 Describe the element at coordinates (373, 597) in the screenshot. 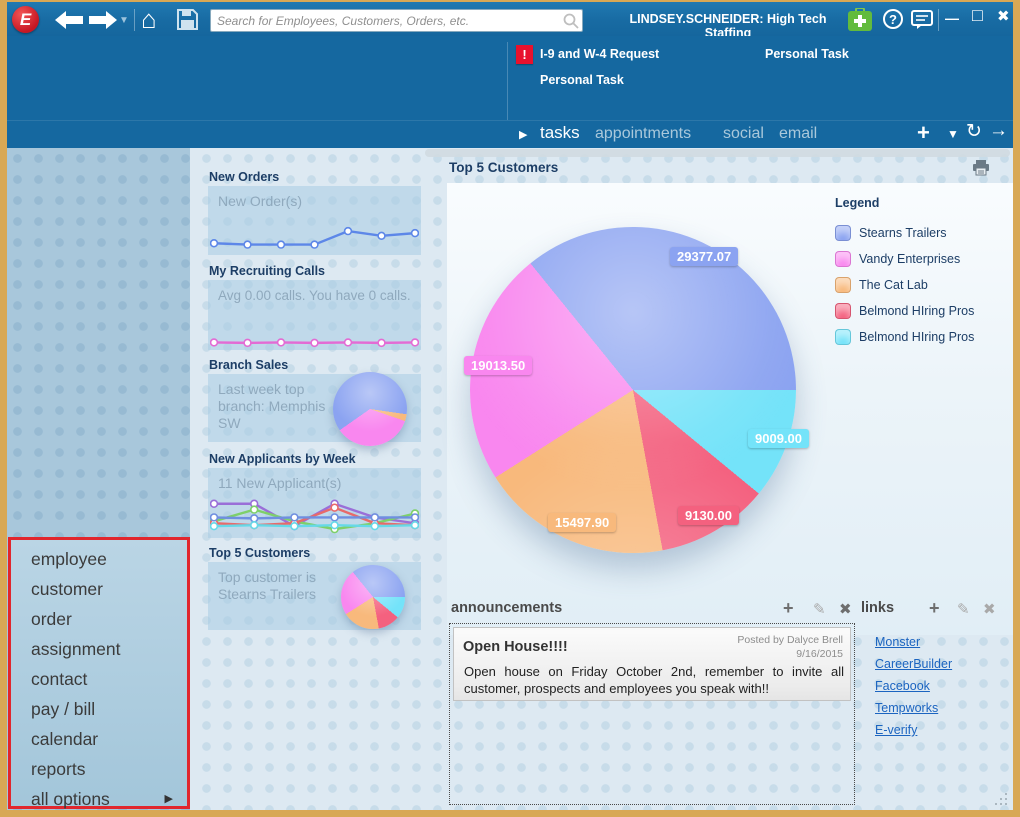

I see `top5-customers-mini-pie` at that location.